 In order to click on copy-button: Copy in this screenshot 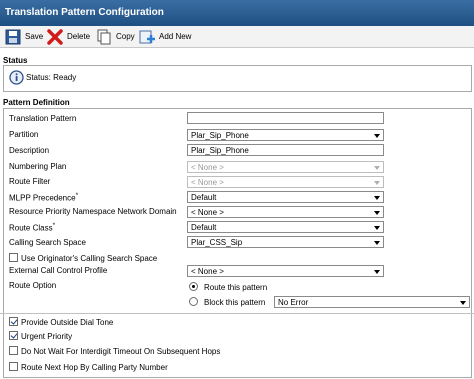, I will do `click(115, 36)`.